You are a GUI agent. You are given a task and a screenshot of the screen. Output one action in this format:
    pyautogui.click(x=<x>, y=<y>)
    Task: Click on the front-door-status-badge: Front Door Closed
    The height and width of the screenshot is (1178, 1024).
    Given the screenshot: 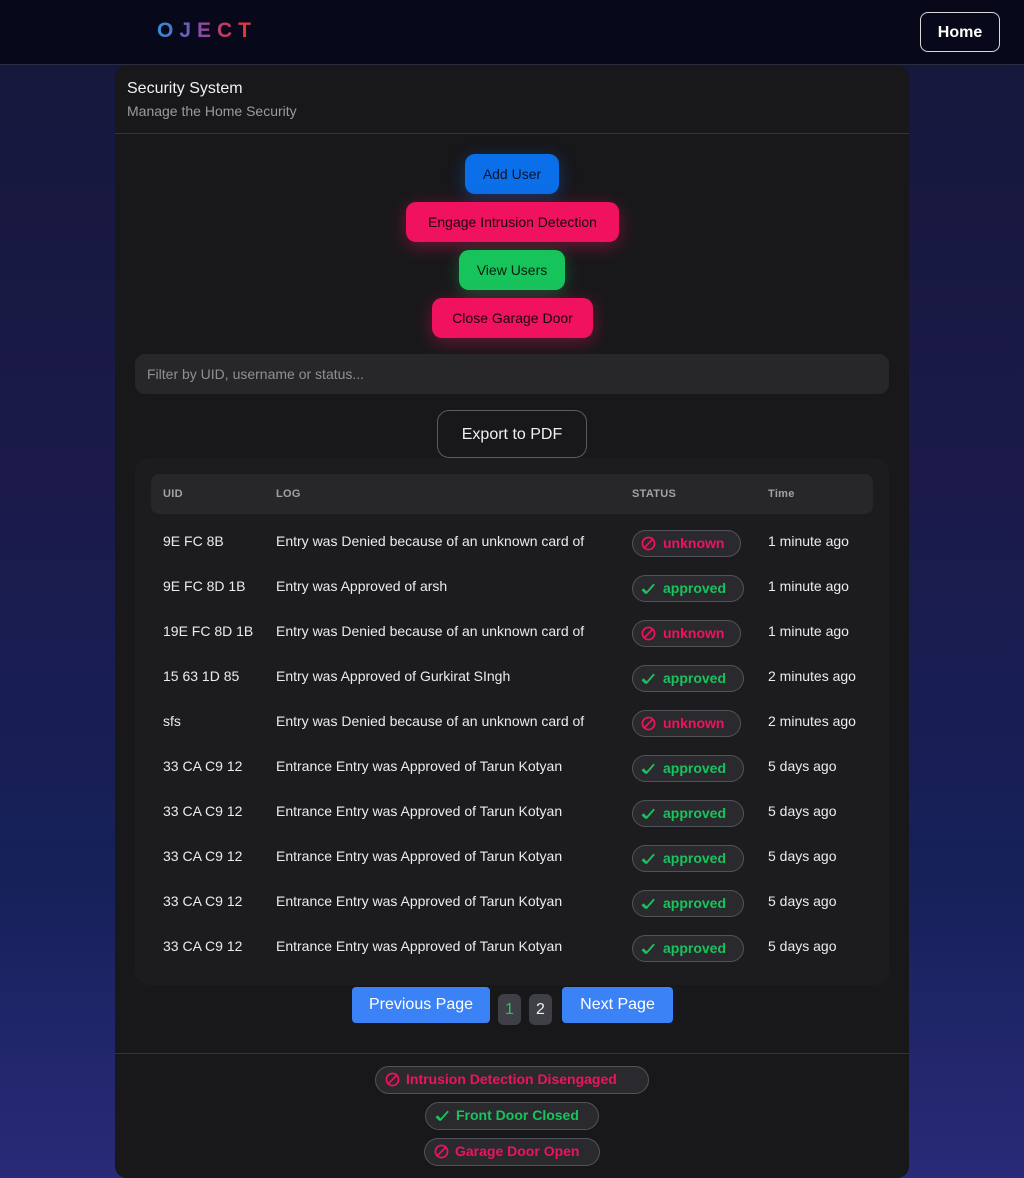 What is the action you would take?
    pyautogui.click(x=512, y=1116)
    